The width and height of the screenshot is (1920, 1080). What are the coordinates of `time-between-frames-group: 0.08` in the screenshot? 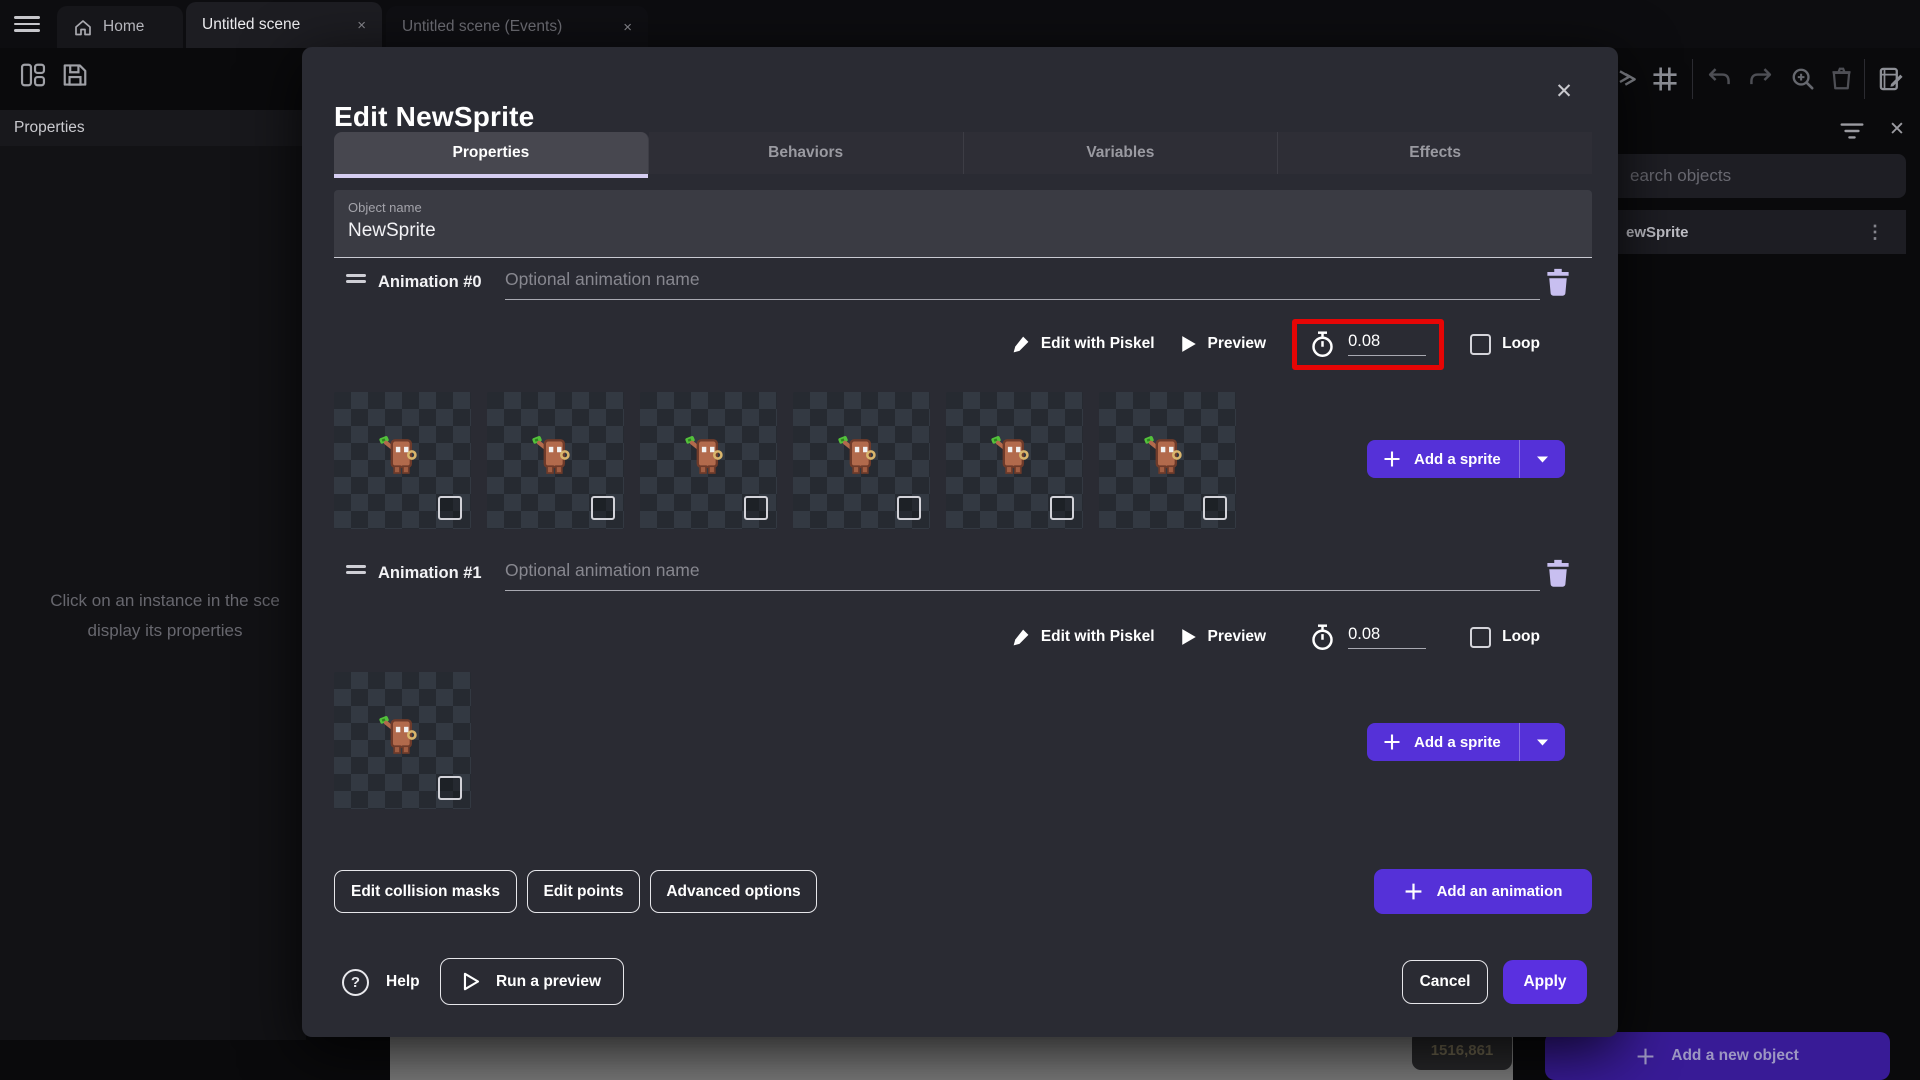 It's located at (1368, 637).